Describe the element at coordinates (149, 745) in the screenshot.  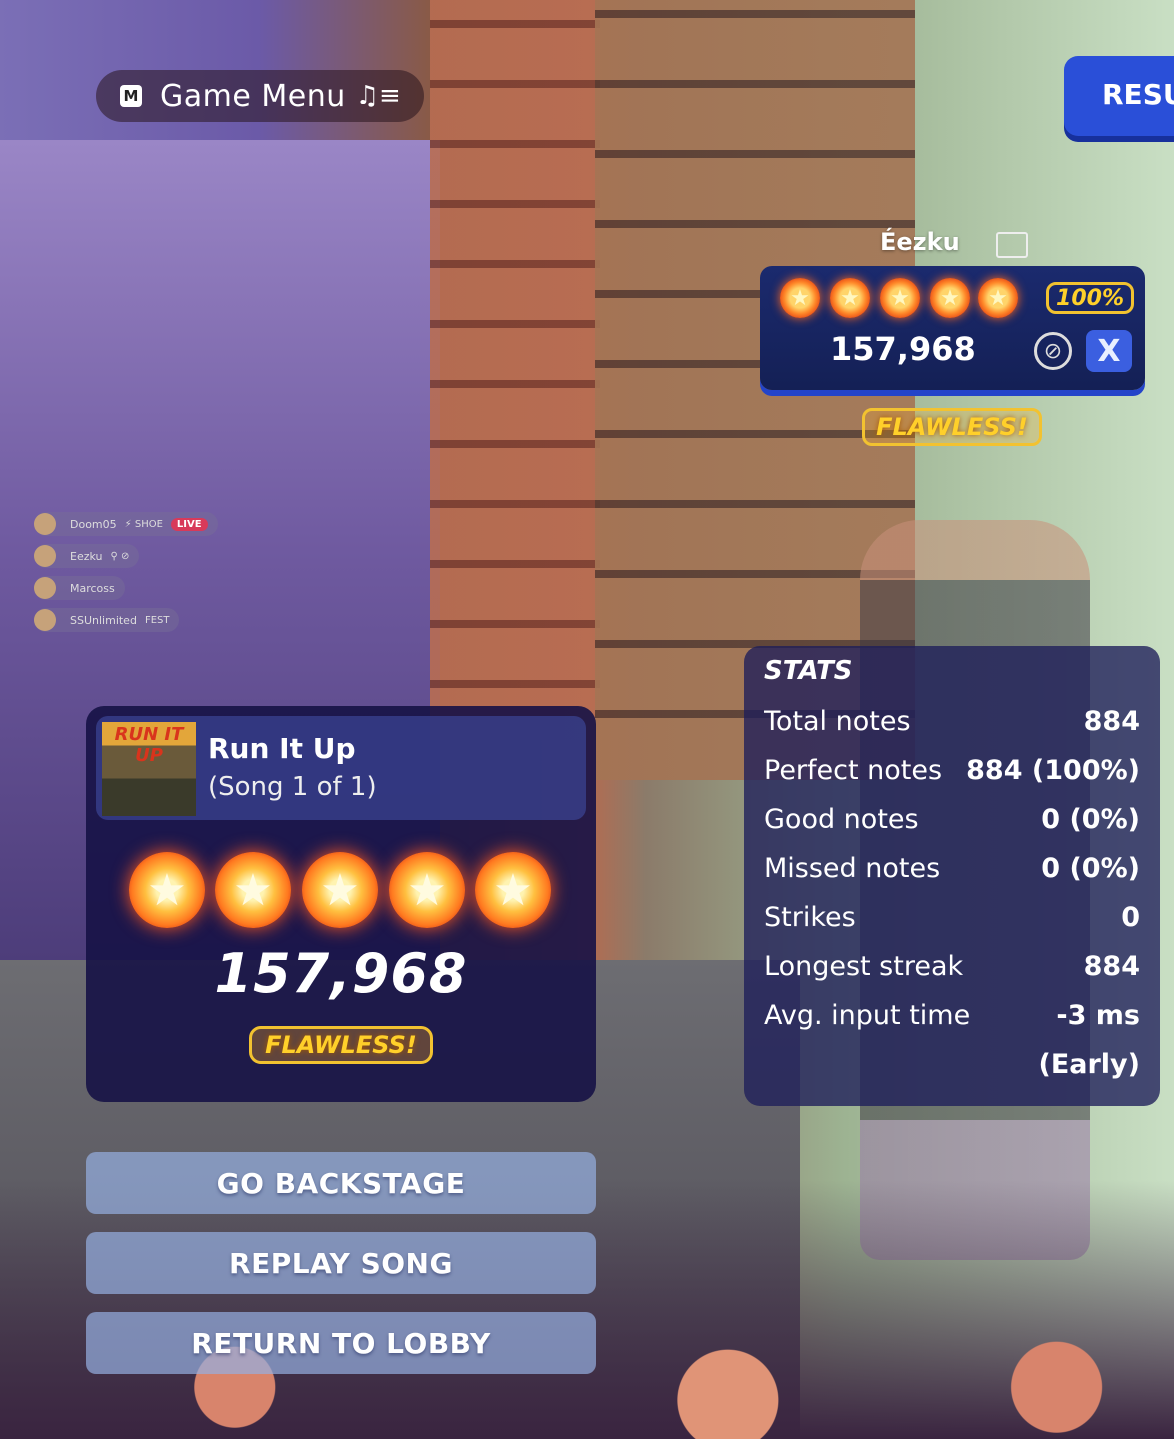
I see `album-art-text: RUN IT UP` at that location.